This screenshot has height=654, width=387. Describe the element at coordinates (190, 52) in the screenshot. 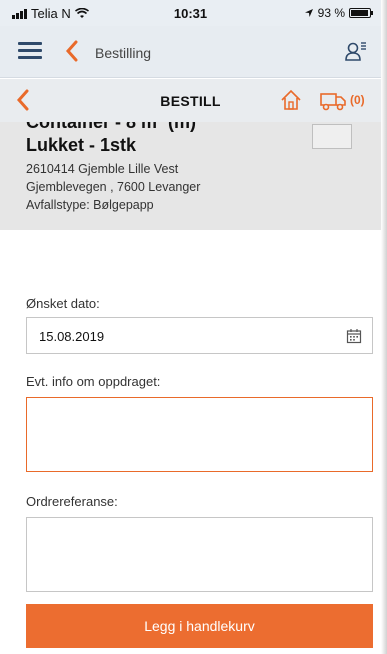

I see `app-nav-bar: Bestilling` at that location.